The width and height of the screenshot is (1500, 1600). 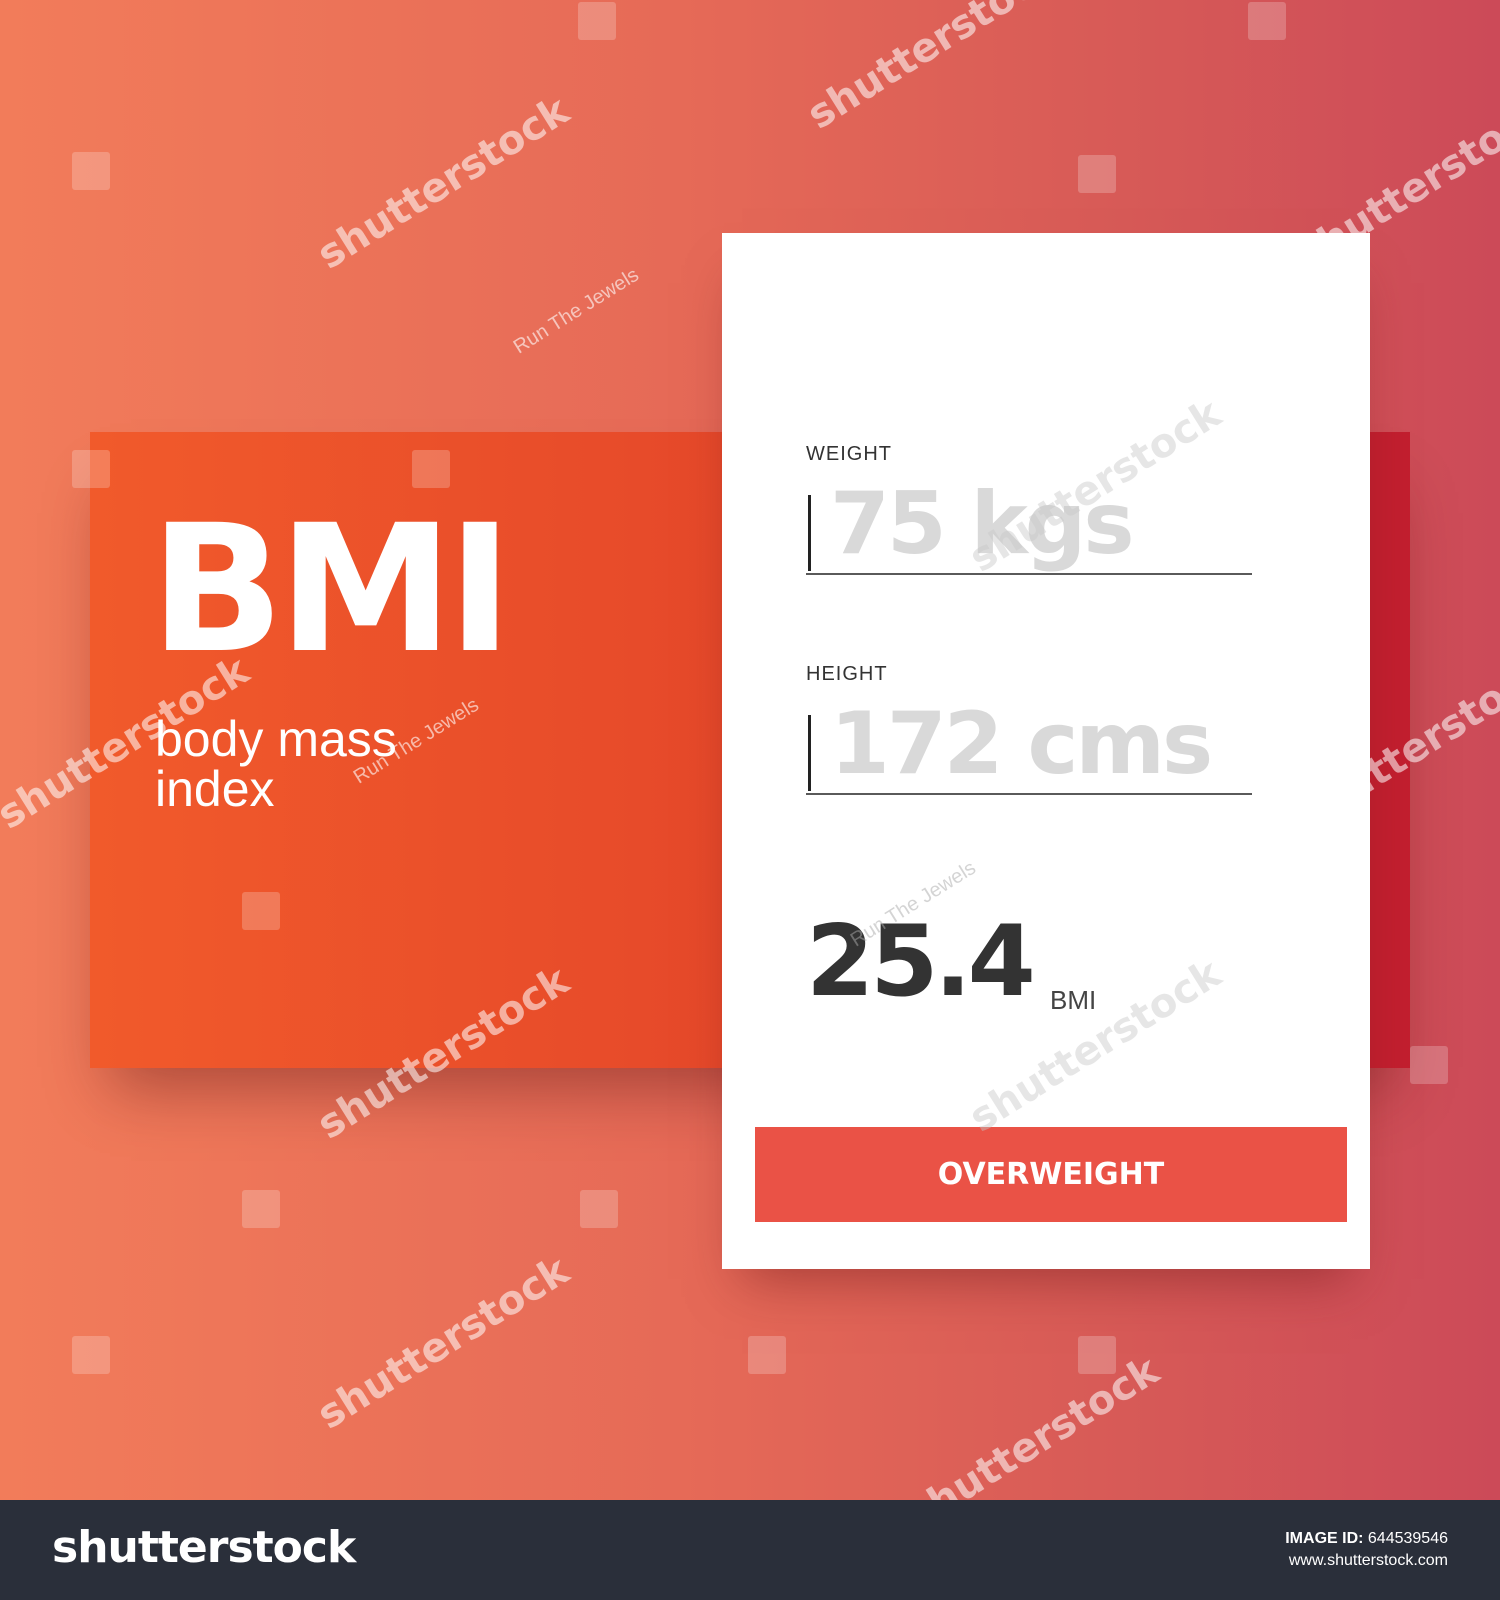 I want to click on bmi-title: BMI, so click(x=331, y=589).